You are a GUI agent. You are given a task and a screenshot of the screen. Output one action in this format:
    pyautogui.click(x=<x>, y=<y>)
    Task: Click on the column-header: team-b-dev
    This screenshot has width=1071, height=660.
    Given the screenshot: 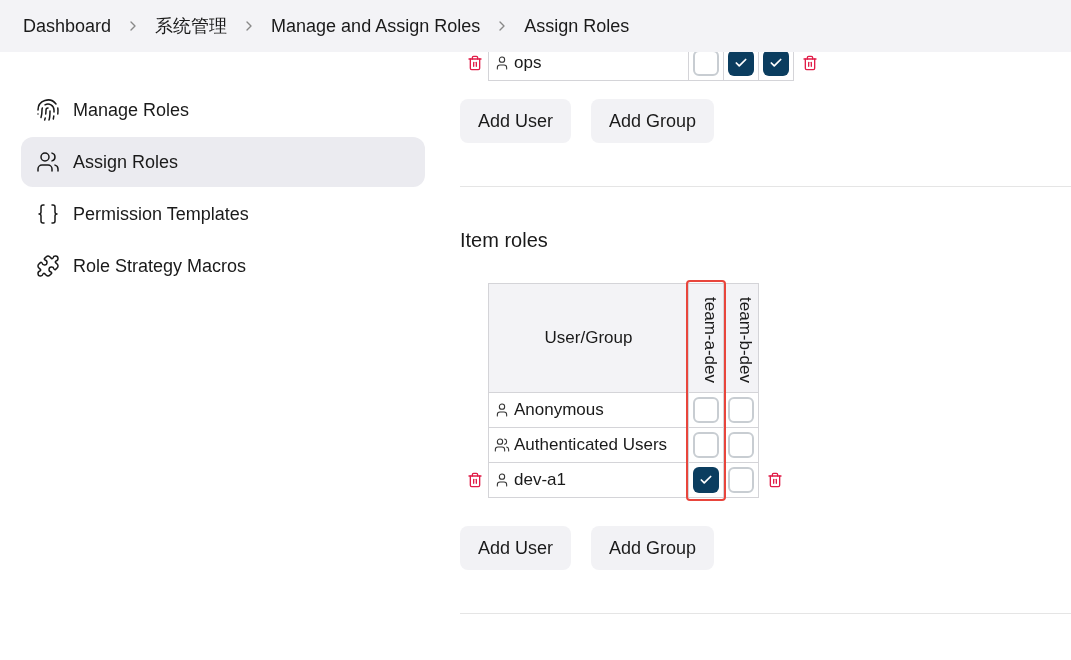 What is the action you would take?
    pyautogui.click(x=741, y=338)
    